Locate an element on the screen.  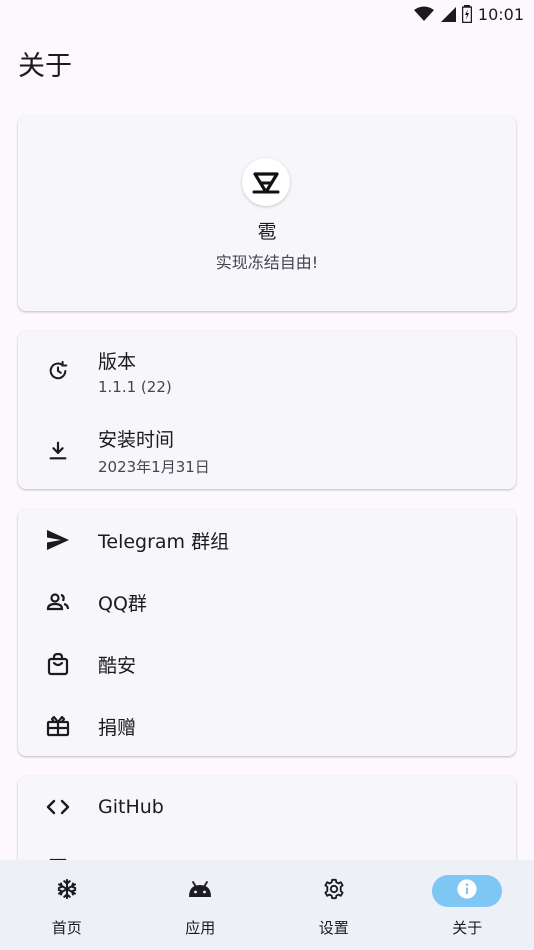
nav-apps: 应用 is located at coordinates (201, 905).